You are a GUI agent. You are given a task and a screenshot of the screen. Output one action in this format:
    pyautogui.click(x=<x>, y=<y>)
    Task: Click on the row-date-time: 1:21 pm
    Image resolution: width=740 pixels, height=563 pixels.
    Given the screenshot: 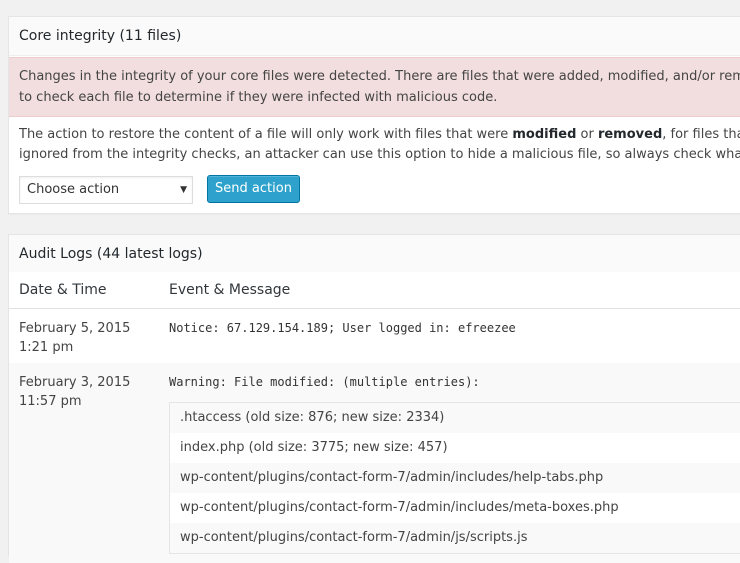 What is the action you would take?
    pyautogui.click(x=46, y=347)
    